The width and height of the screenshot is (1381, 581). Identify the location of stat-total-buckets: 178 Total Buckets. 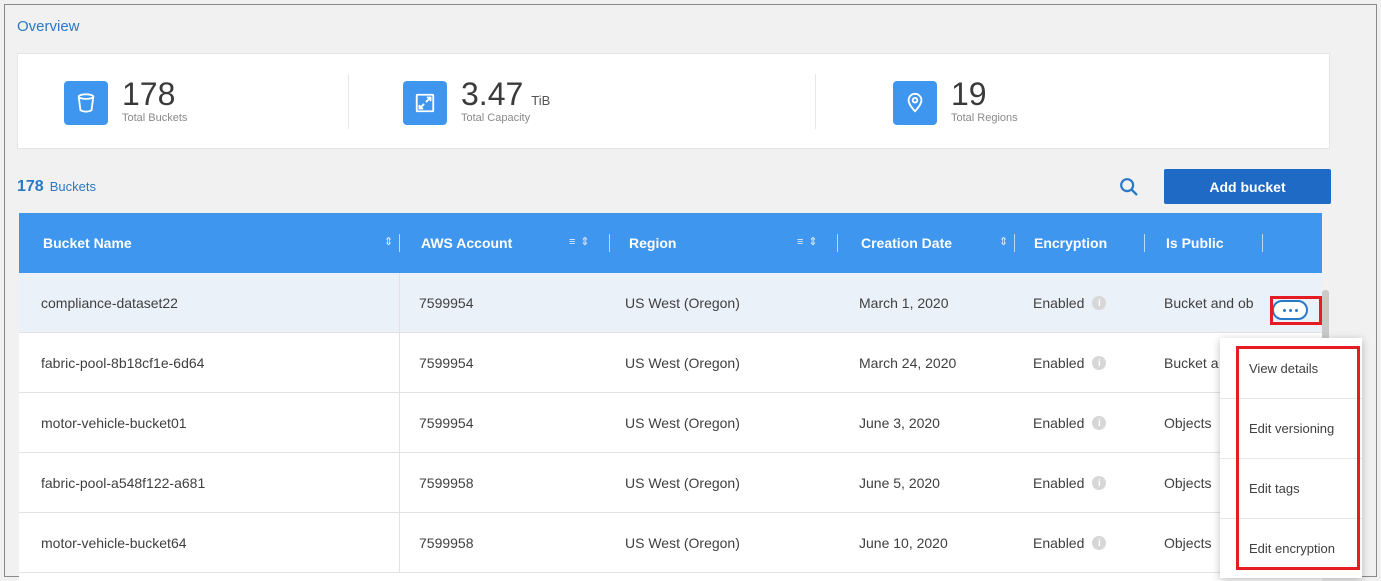
(126, 100).